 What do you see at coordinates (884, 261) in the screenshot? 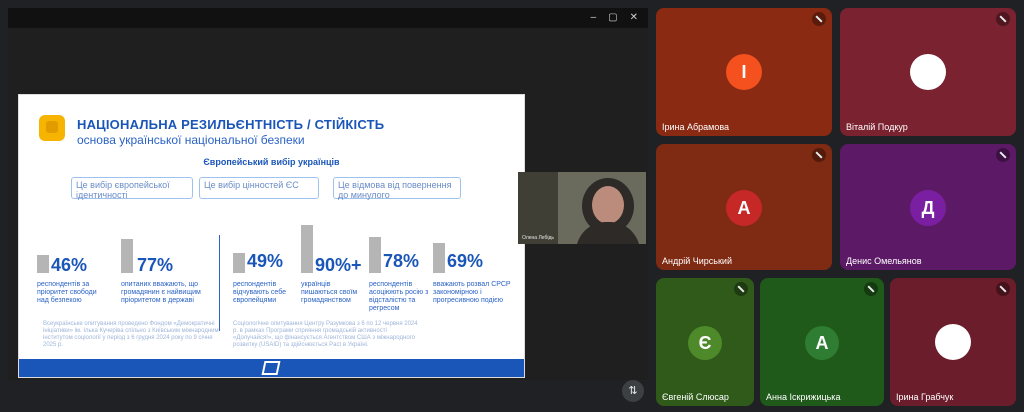
I see `participant-name: Денис Омельянов` at bounding box center [884, 261].